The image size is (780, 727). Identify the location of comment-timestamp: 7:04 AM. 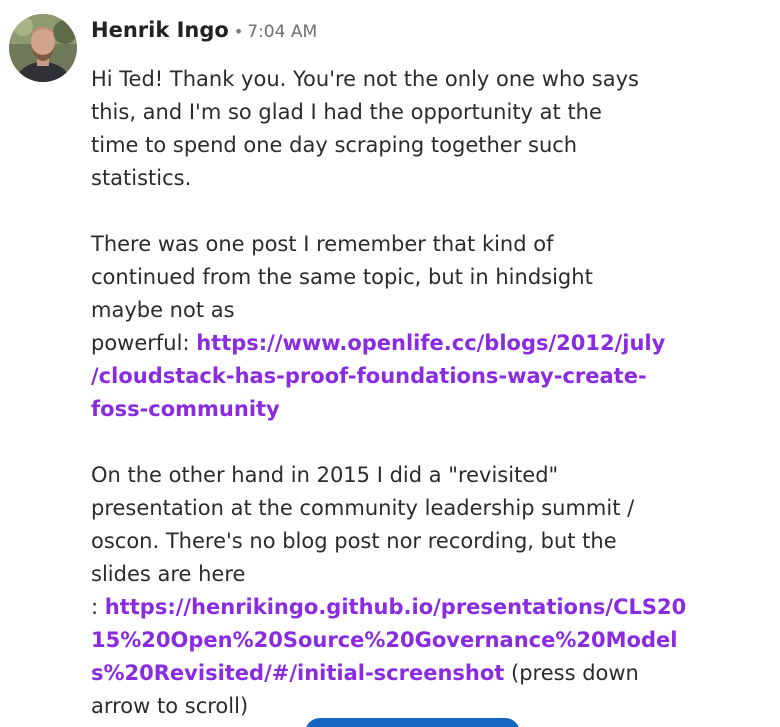
(282, 32).